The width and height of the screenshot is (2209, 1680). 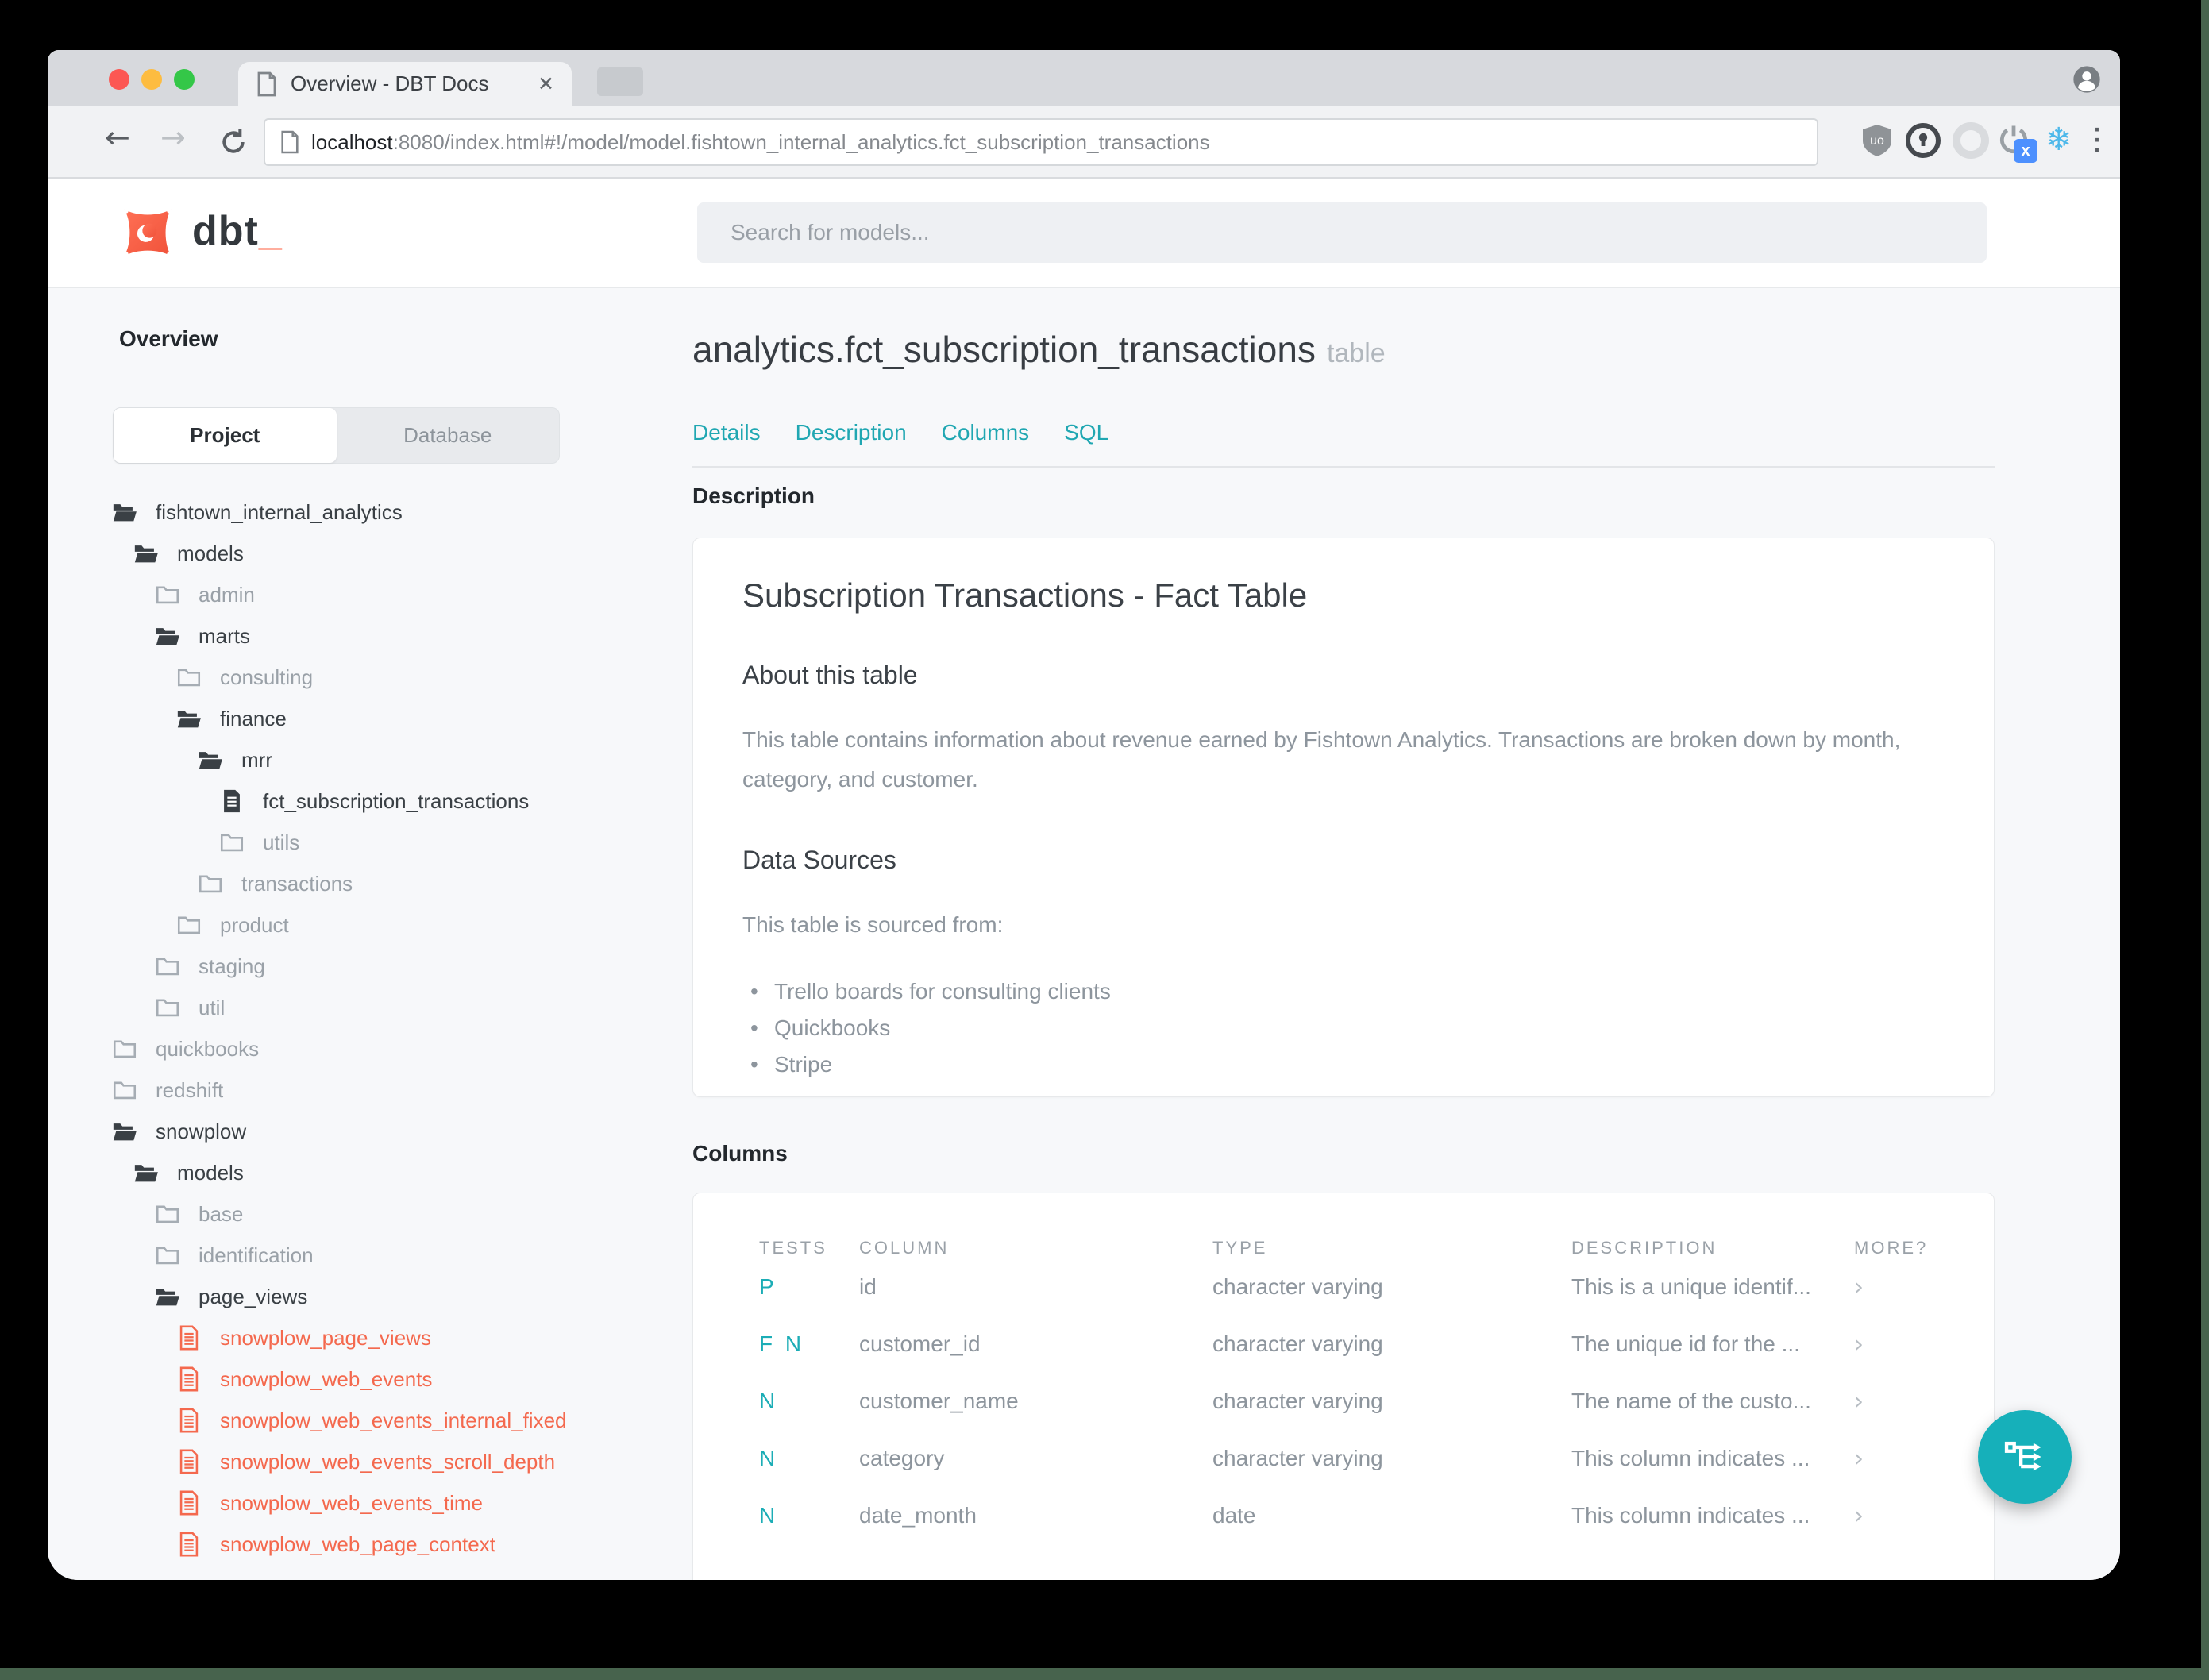 What do you see at coordinates (357, 1503) in the screenshot?
I see `tree-item-snowplow_web_events_time: snowplow_web_events_time` at bounding box center [357, 1503].